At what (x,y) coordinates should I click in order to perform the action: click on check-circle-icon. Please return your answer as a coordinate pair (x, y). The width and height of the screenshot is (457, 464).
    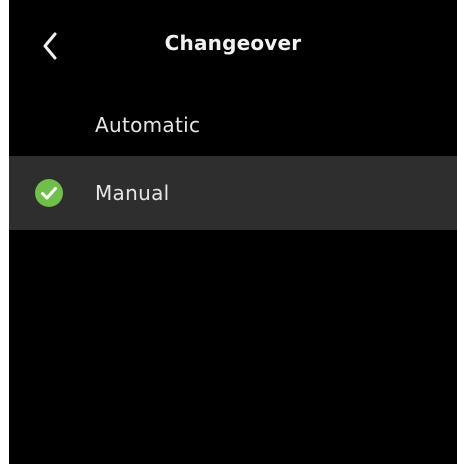
    Looking at the image, I should click on (49, 193).